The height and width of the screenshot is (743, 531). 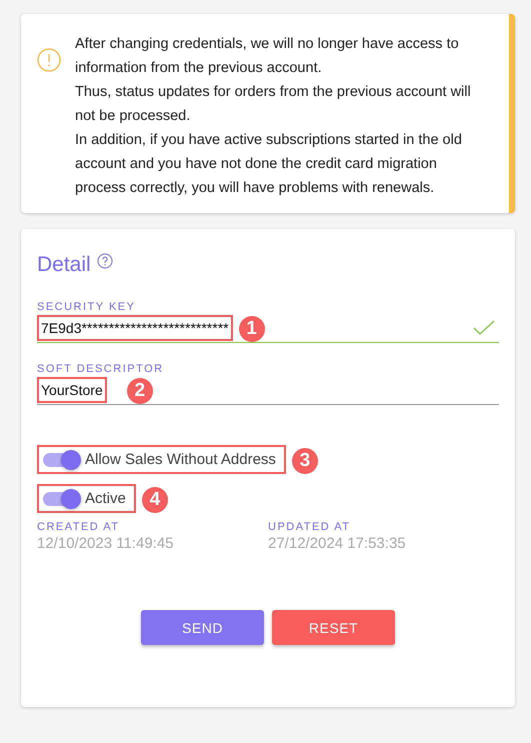 What do you see at coordinates (72, 390) in the screenshot?
I see `input-value: YourStore` at bounding box center [72, 390].